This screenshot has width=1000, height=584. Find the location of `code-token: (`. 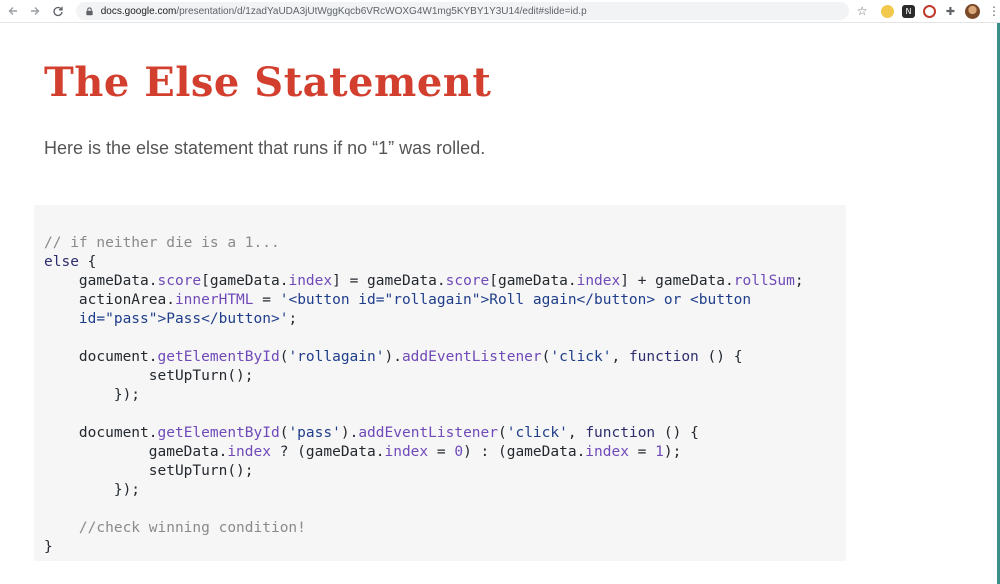

code-token: ( is located at coordinates (502, 433).